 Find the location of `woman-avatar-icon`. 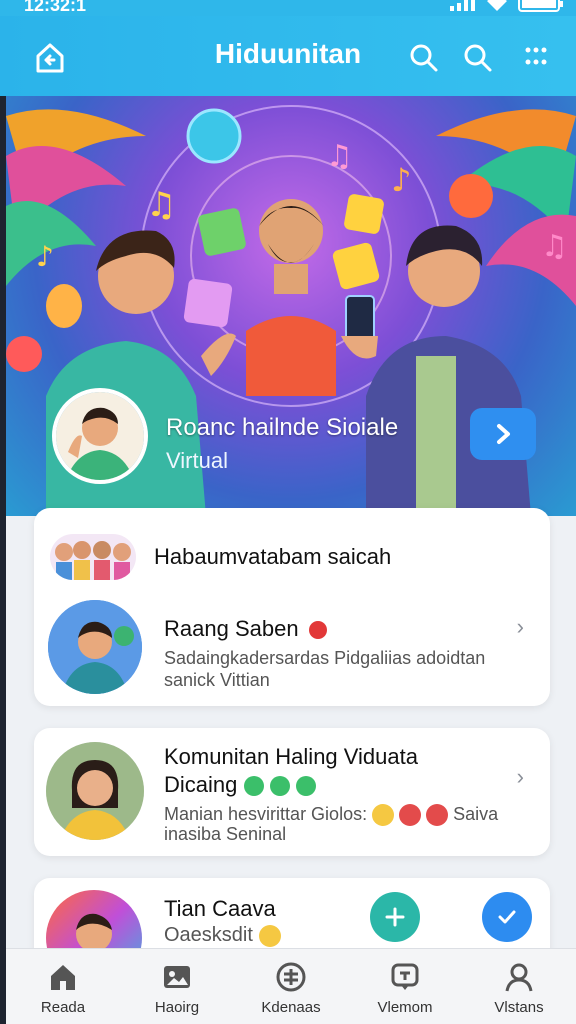

woman-avatar-icon is located at coordinates (95, 791).